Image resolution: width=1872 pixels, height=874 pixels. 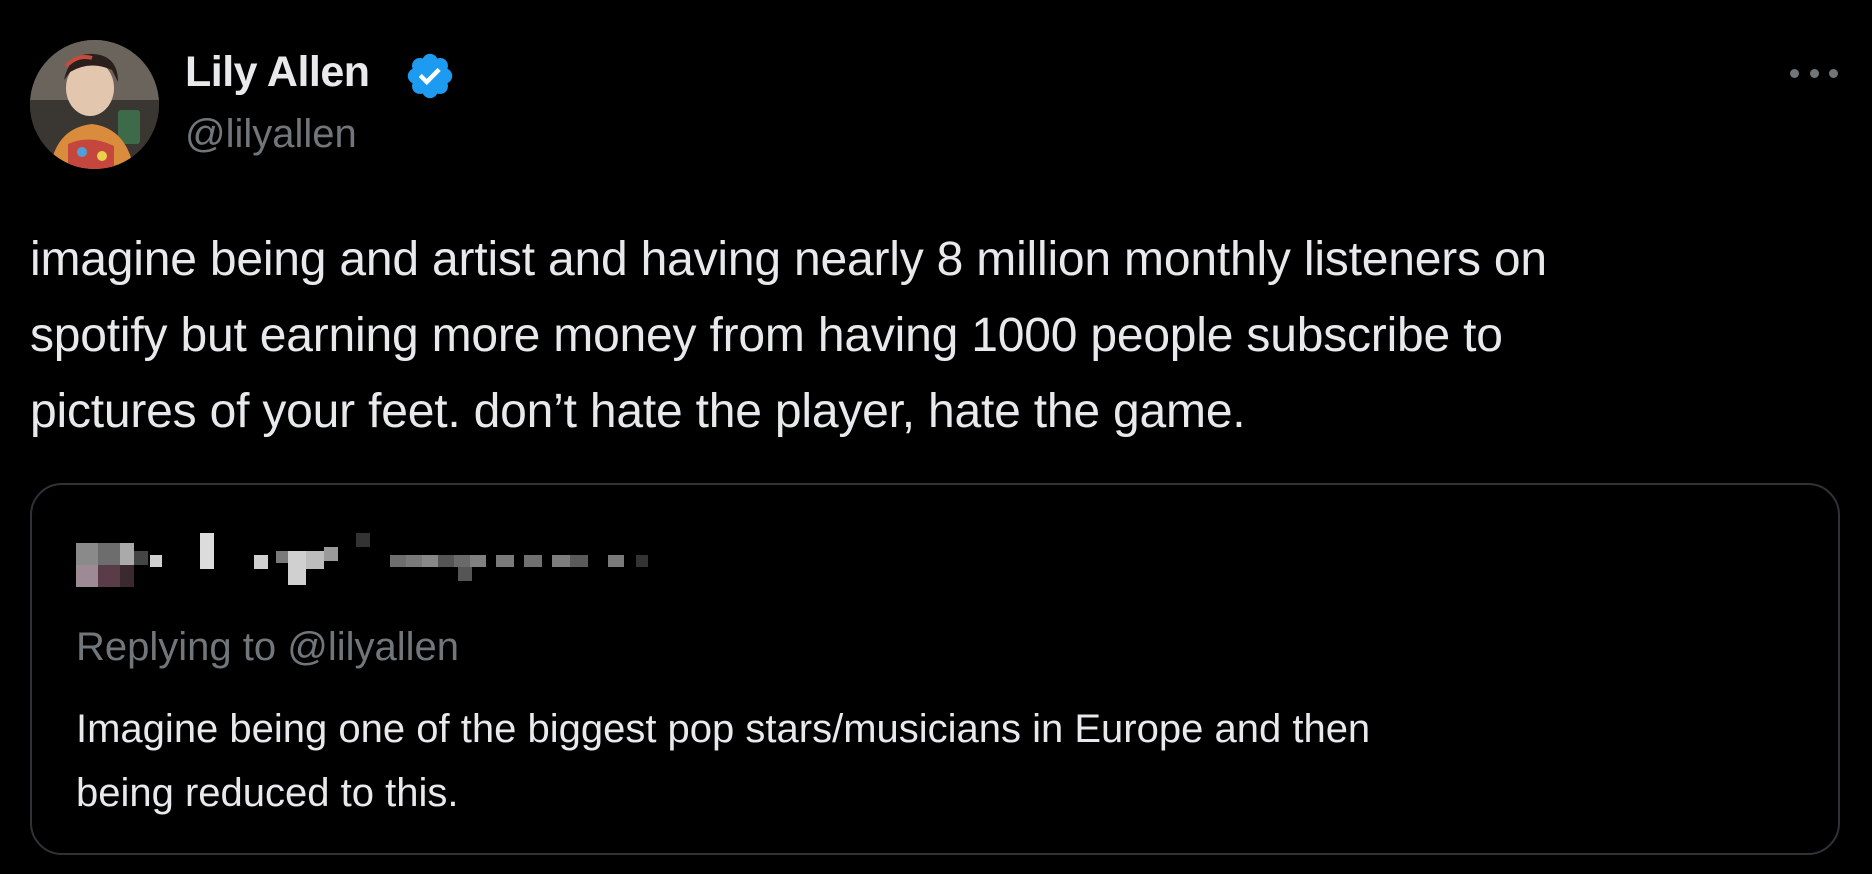 What do you see at coordinates (271, 134) in the screenshot?
I see `author-handle: @lilyallen` at bounding box center [271, 134].